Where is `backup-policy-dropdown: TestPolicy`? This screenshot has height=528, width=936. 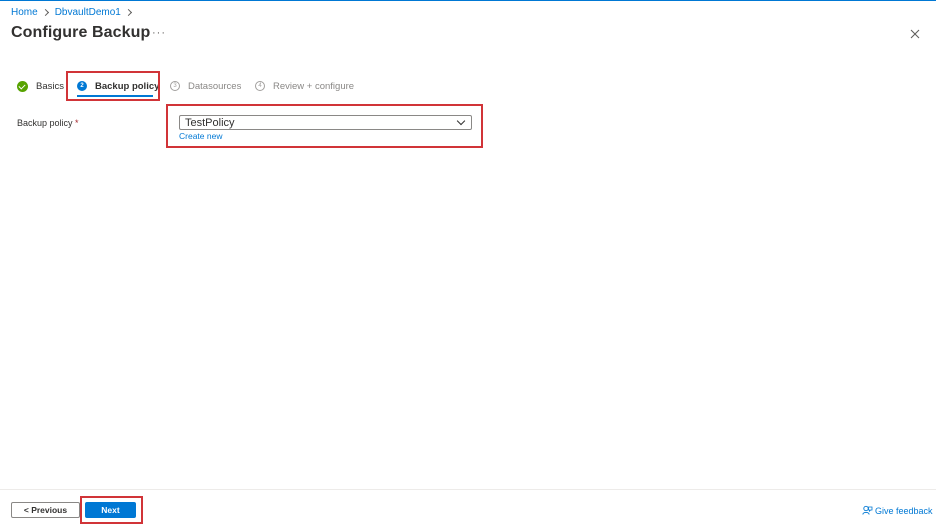 backup-policy-dropdown: TestPolicy is located at coordinates (325, 122).